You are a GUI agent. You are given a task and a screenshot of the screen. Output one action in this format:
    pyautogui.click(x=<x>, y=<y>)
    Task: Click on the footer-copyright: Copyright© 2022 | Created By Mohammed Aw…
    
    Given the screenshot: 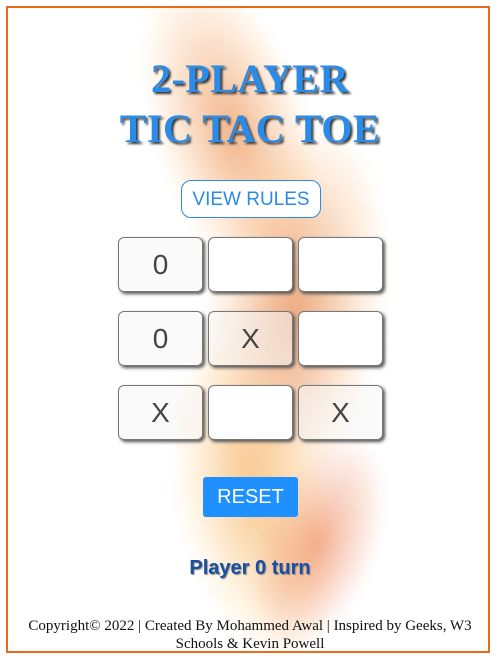 What is the action you would take?
    pyautogui.click(x=248, y=634)
    